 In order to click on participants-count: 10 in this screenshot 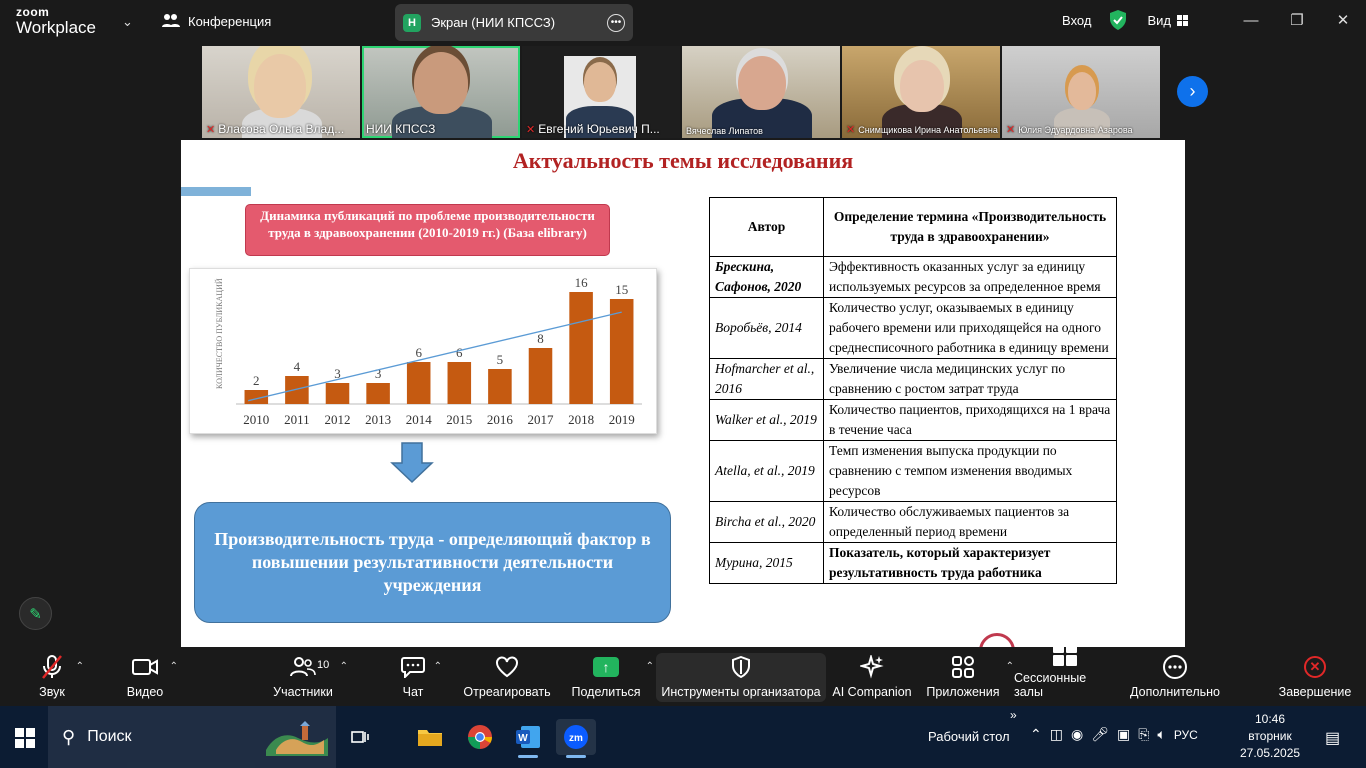, I will do `click(323, 665)`.